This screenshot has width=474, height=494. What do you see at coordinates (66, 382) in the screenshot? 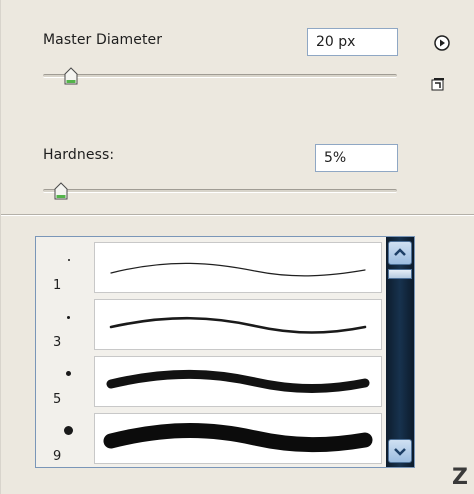
I see `preset-tip-cell: 5` at bounding box center [66, 382].